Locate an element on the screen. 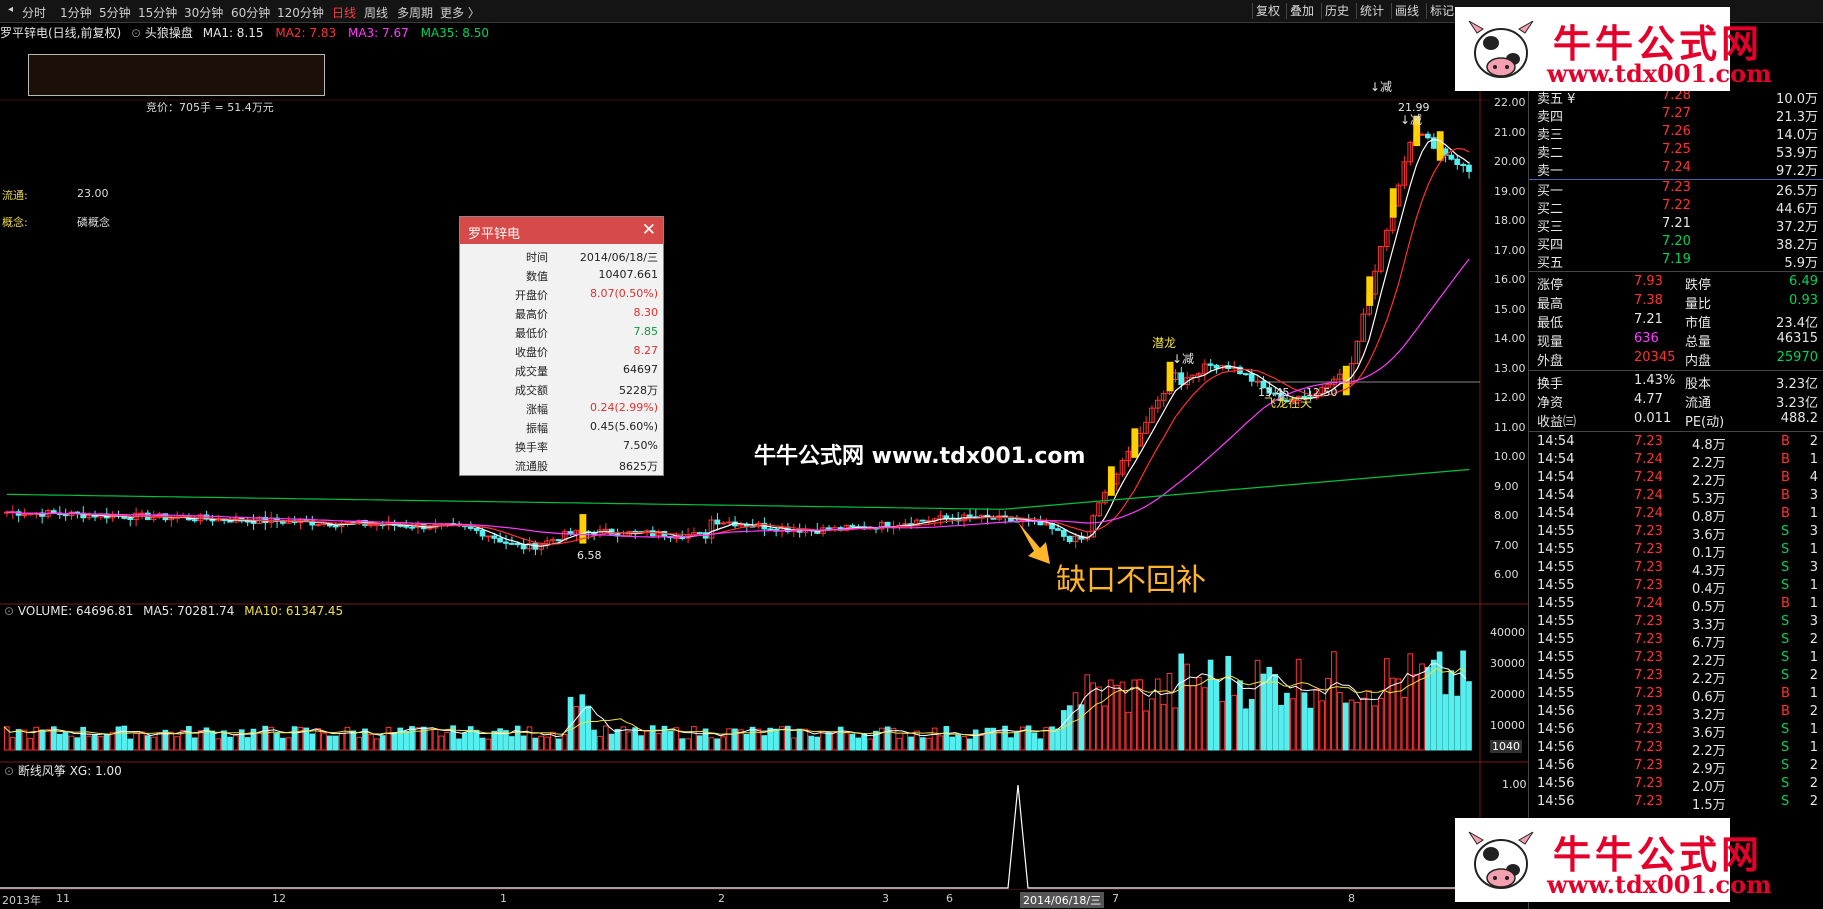 The height and width of the screenshot is (909, 1823). tick-time: 14:55 is located at coordinates (1556, 549).